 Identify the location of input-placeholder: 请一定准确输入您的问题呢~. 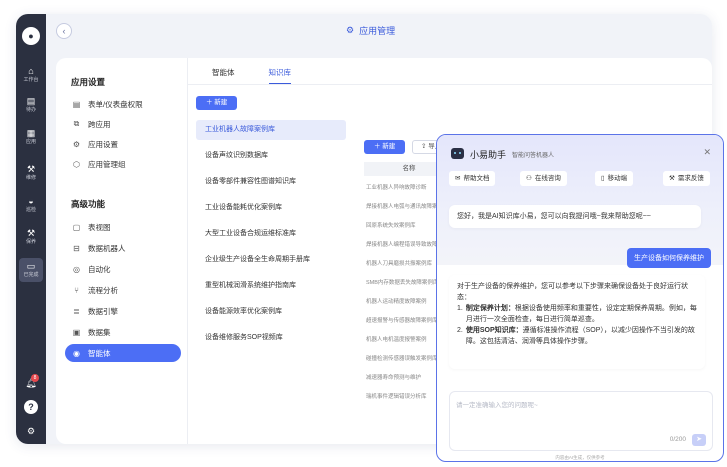
(497, 405).